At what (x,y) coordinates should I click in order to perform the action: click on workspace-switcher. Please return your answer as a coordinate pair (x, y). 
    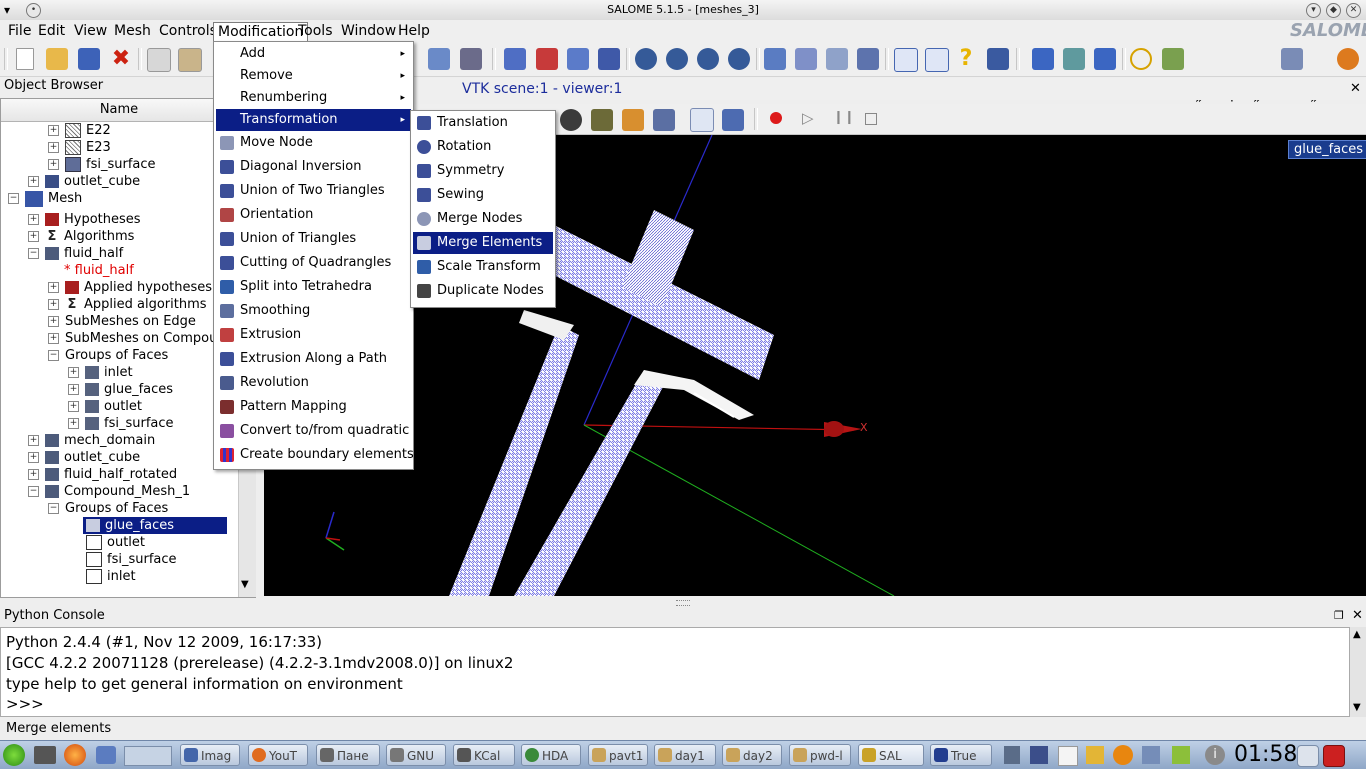
    Looking at the image, I should click on (148, 756).